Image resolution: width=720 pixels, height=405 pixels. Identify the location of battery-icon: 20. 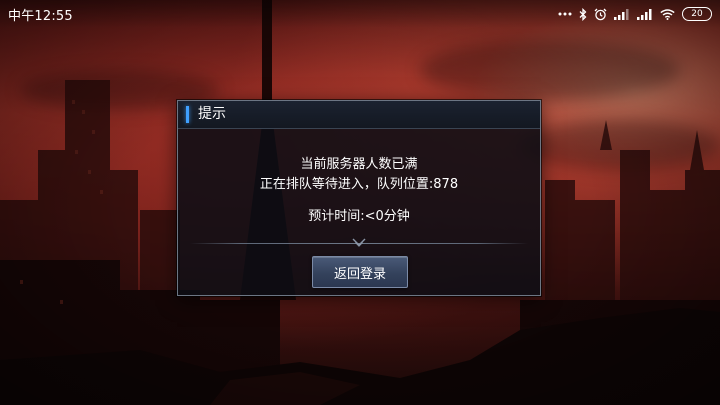
(697, 14).